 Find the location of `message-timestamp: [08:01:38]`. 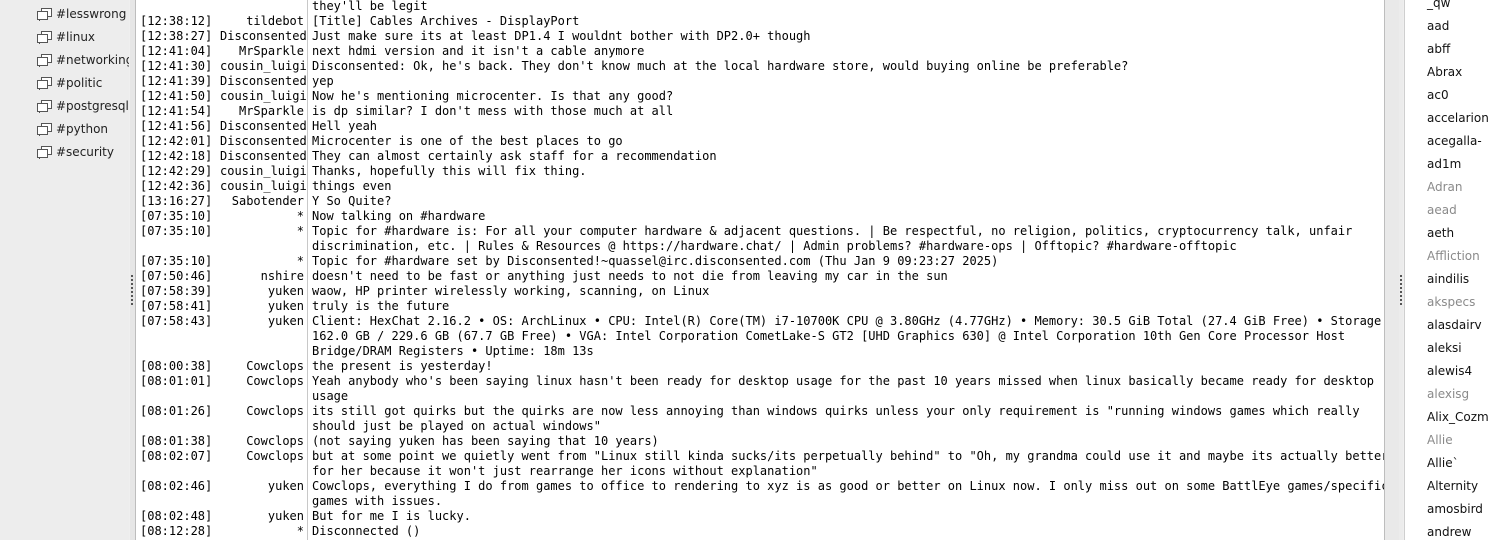

message-timestamp: [08:01:38] is located at coordinates (176, 441).